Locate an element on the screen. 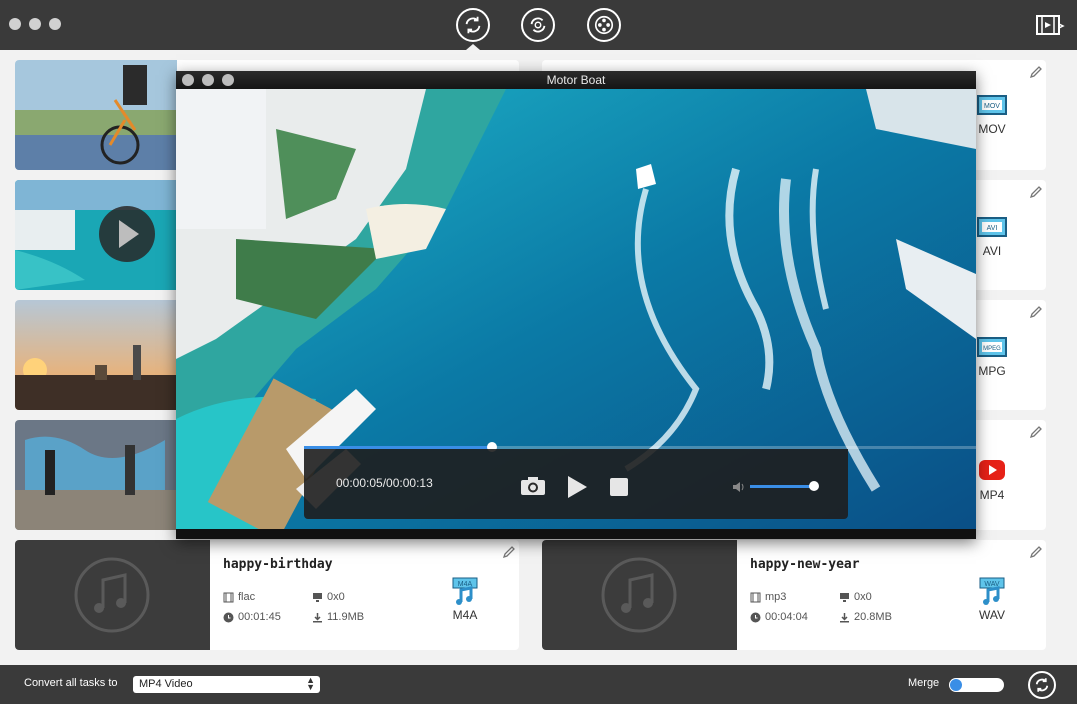 Image resolution: width=1077 pixels, height=704 pixels. volume-slider-knob is located at coordinates (814, 486).